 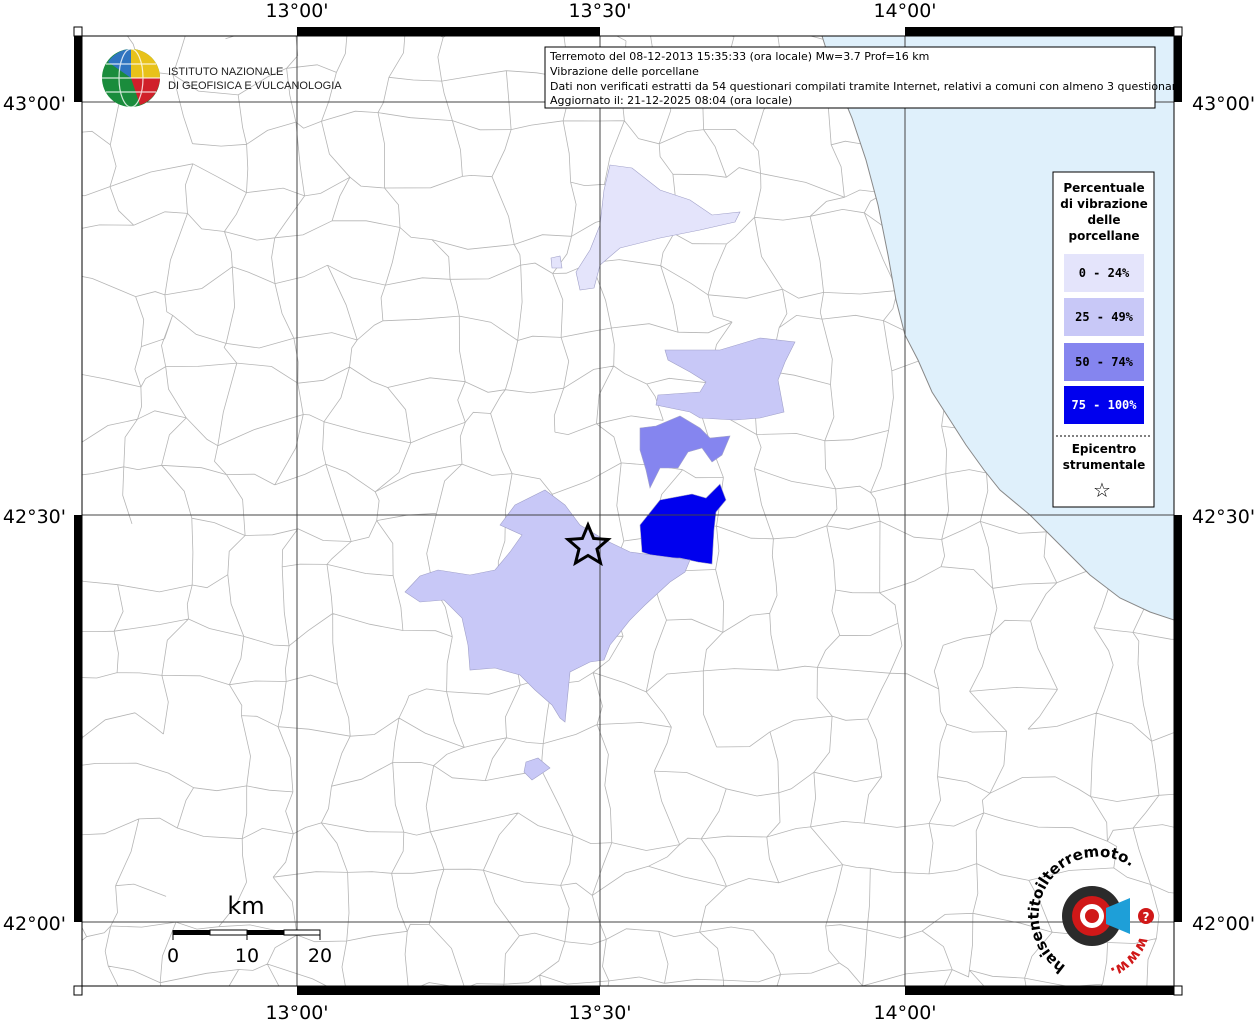 I want to click on scale-tick-0: 0, so click(x=173, y=956).